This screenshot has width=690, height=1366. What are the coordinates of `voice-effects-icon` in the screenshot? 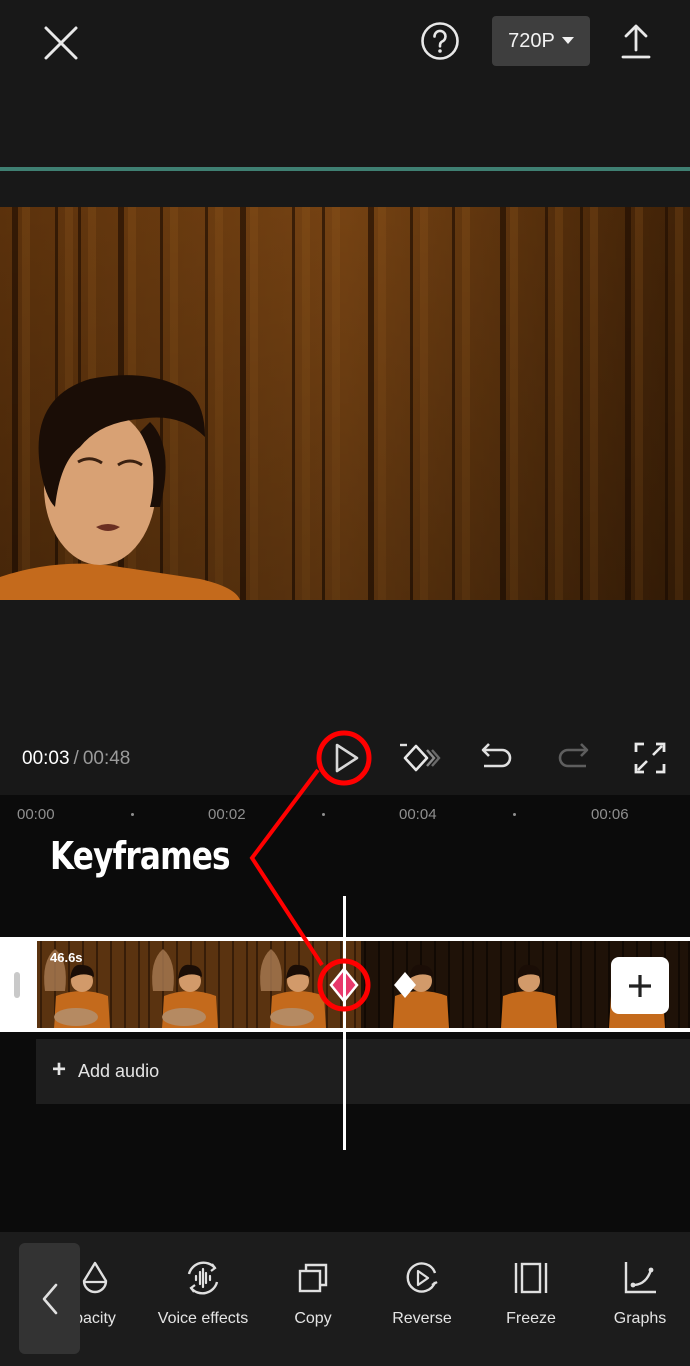 It's located at (203, 1278).